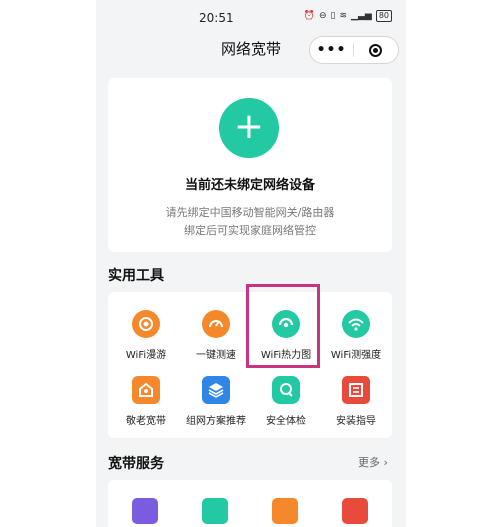 The height and width of the screenshot is (527, 500). What do you see at coordinates (251, 19) in the screenshot?
I see `status-bar: 20:51 ⏰ ⊖ ▯ ≋ ▁▃▅ 80` at bounding box center [251, 19].